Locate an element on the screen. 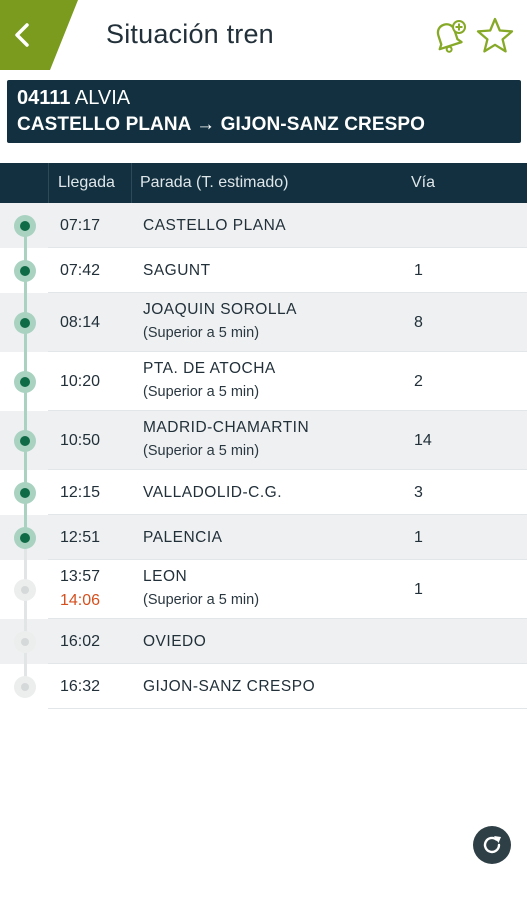 Image resolution: width=527 pixels, height=900 pixels. refresh-button is located at coordinates (492, 845).